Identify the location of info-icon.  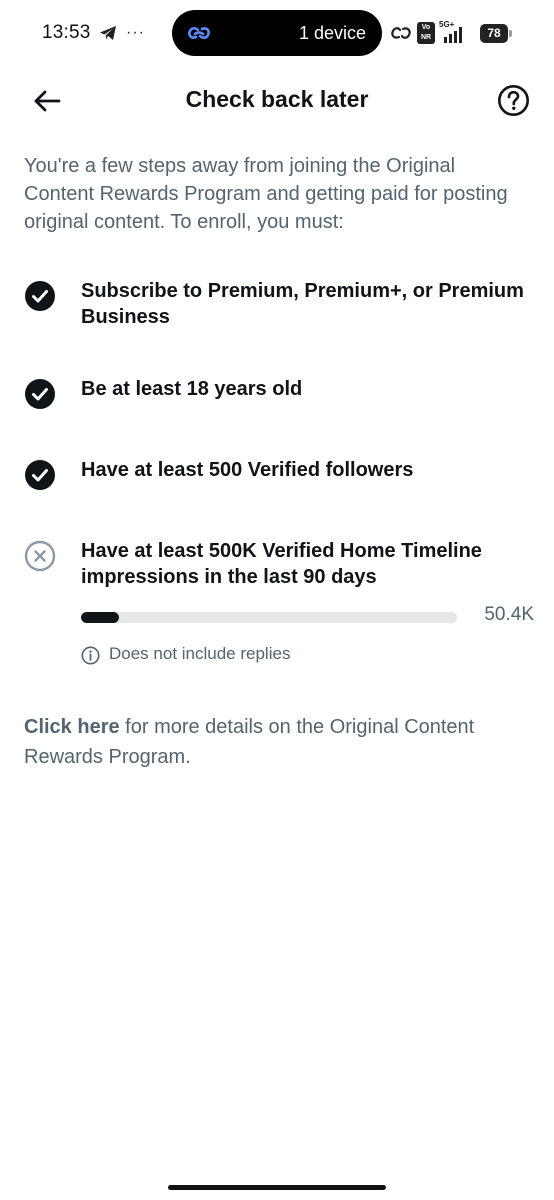
(90, 655).